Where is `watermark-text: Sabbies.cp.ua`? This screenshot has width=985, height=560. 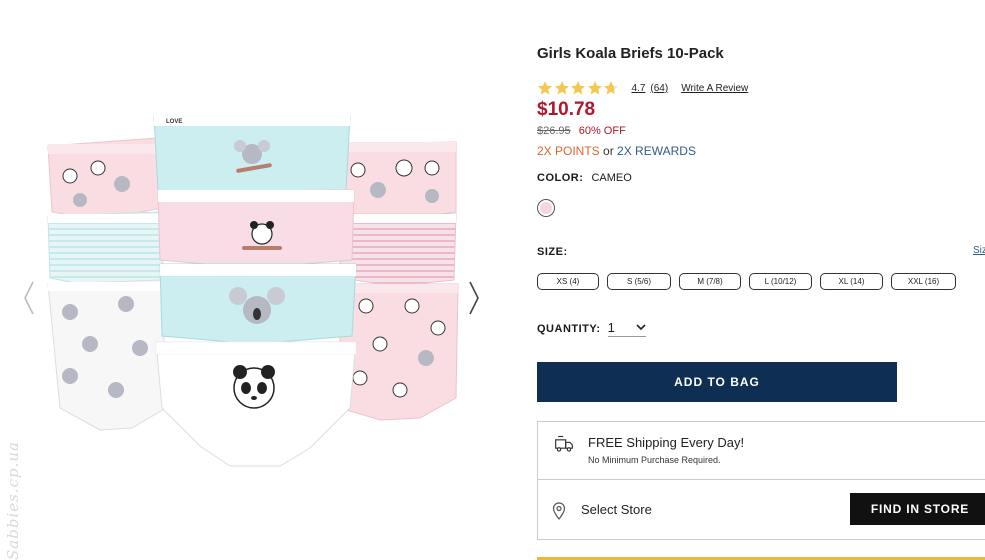 watermark-text: Sabbies.cp.ua is located at coordinates (13, 500).